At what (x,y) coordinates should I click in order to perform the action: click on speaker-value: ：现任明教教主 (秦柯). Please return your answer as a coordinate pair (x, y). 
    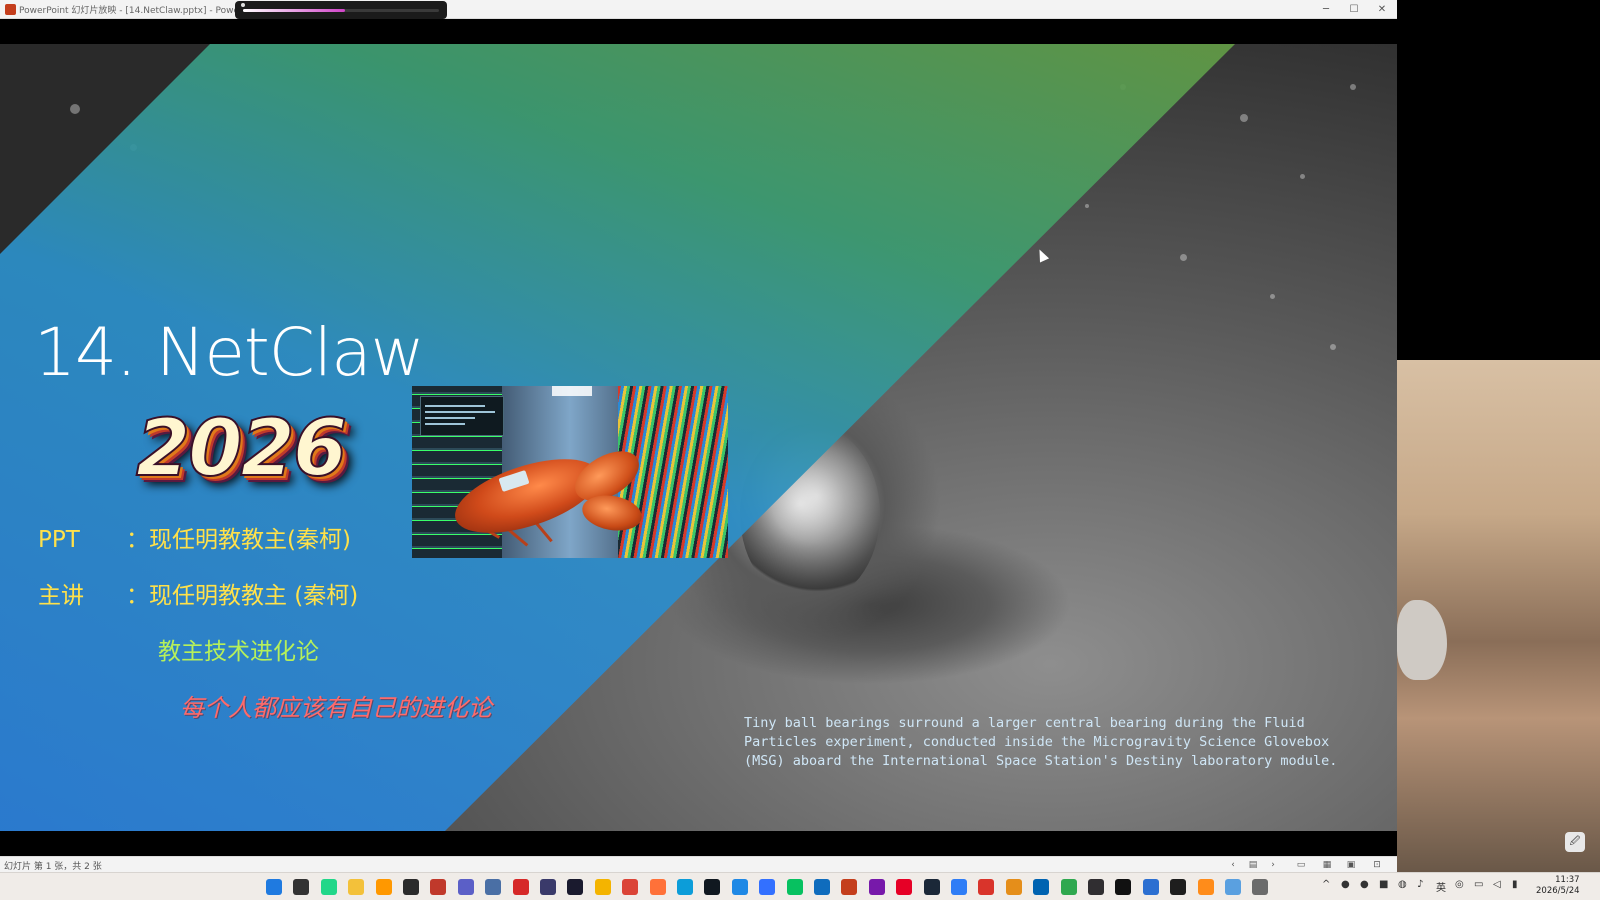
    Looking at the image, I should click on (242, 596).